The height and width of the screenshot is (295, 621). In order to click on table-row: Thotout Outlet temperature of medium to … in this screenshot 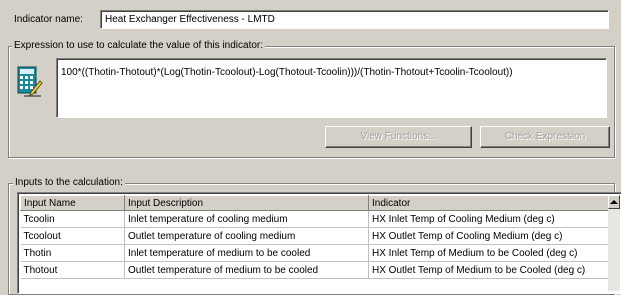, I will do `click(315, 270)`.